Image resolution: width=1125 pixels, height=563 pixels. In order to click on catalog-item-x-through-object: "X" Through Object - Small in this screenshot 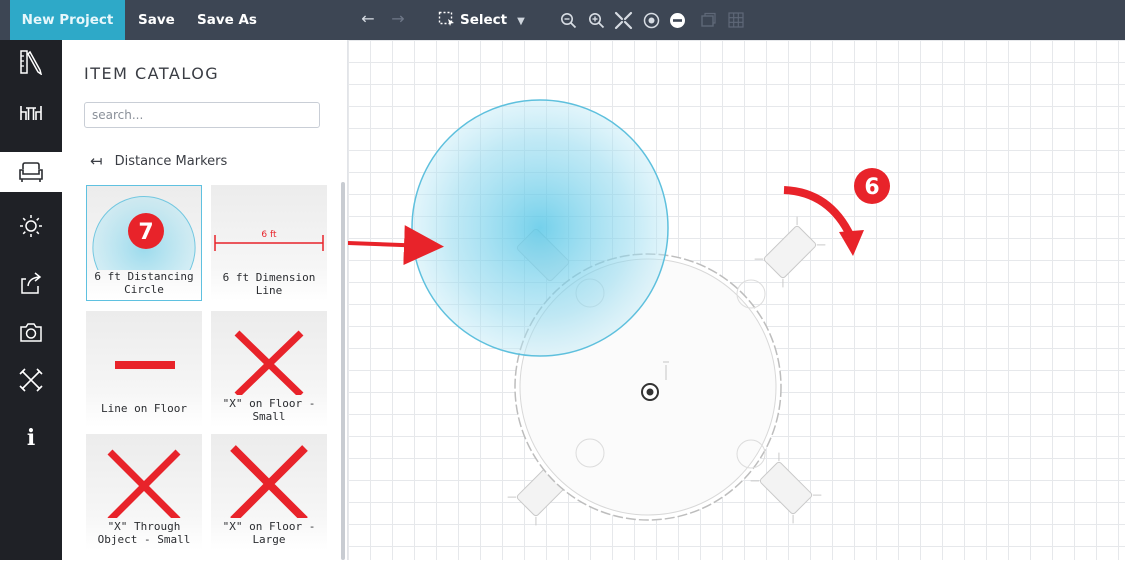, I will do `click(144, 492)`.